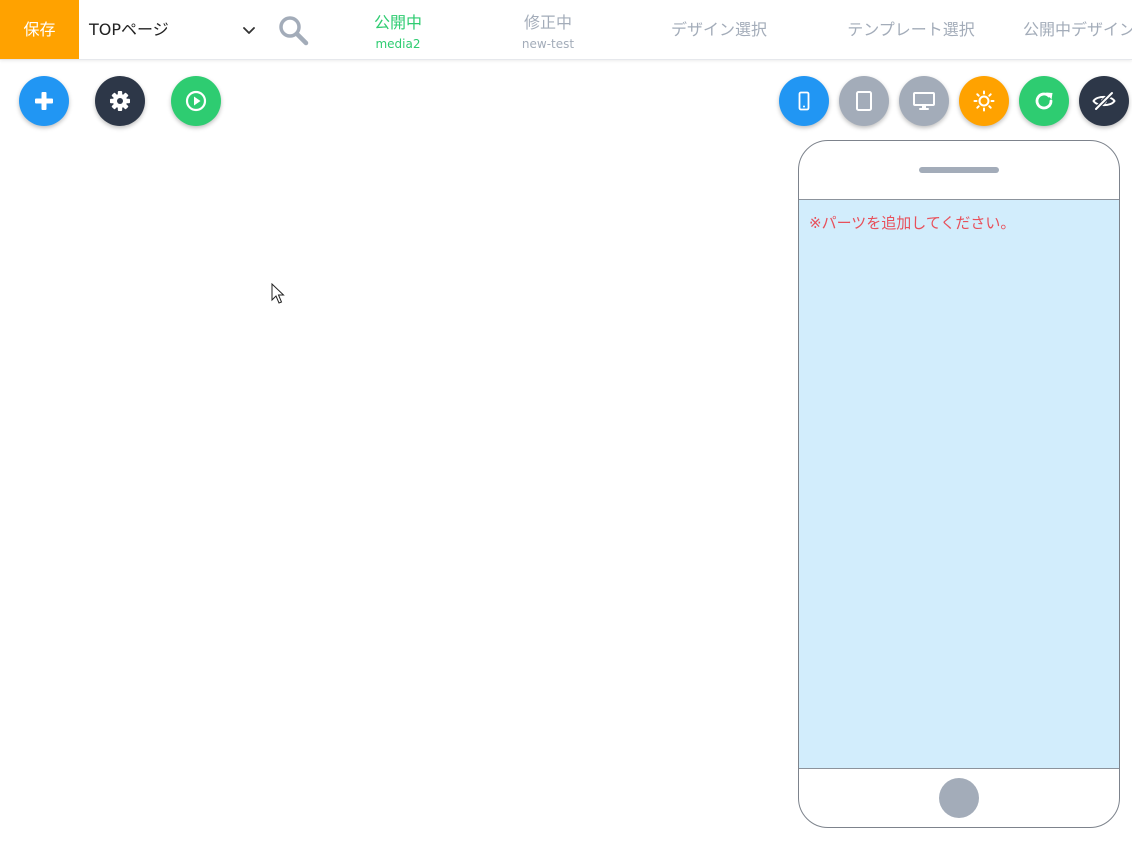 This screenshot has width=1132, height=842. Describe the element at coordinates (959, 798) in the screenshot. I see `phone-home-button` at that location.